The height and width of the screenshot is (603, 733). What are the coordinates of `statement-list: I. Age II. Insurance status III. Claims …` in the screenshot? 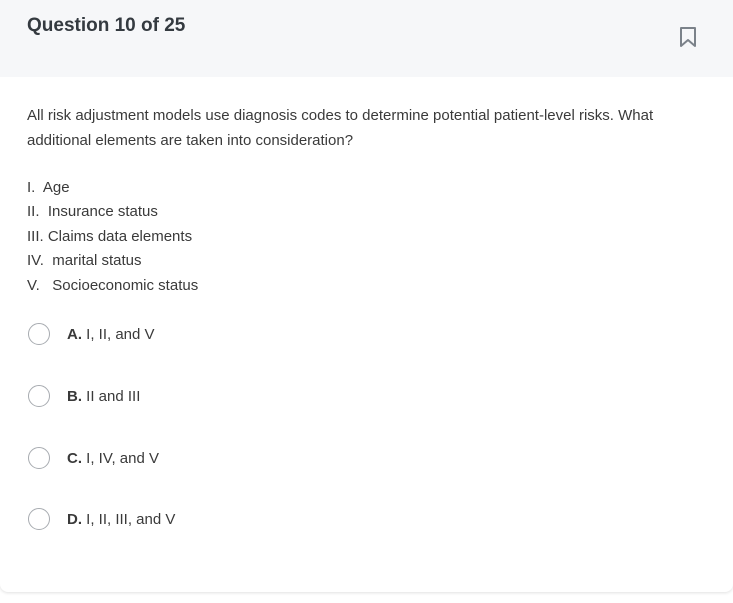 It's located at (112, 237).